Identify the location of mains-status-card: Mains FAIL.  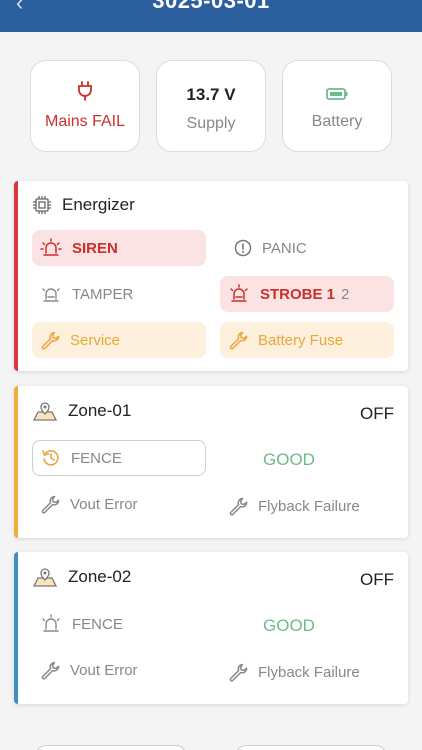
(85, 106).